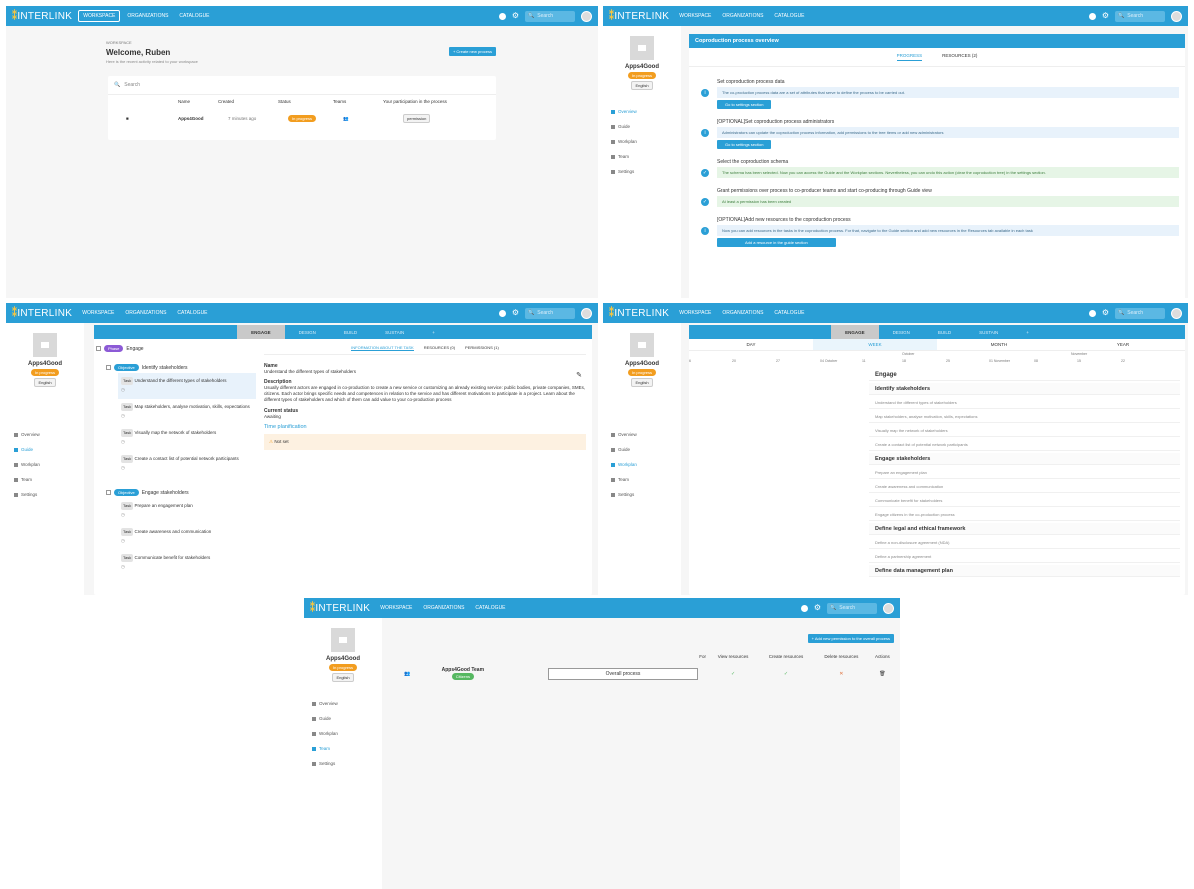 Image resolution: width=1194 pixels, height=889 pixels. What do you see at coordinates (1024, 557) in the screenshot?
I see `gantt-row: Define a partnership agreement` at bounding box center [1024, 557].